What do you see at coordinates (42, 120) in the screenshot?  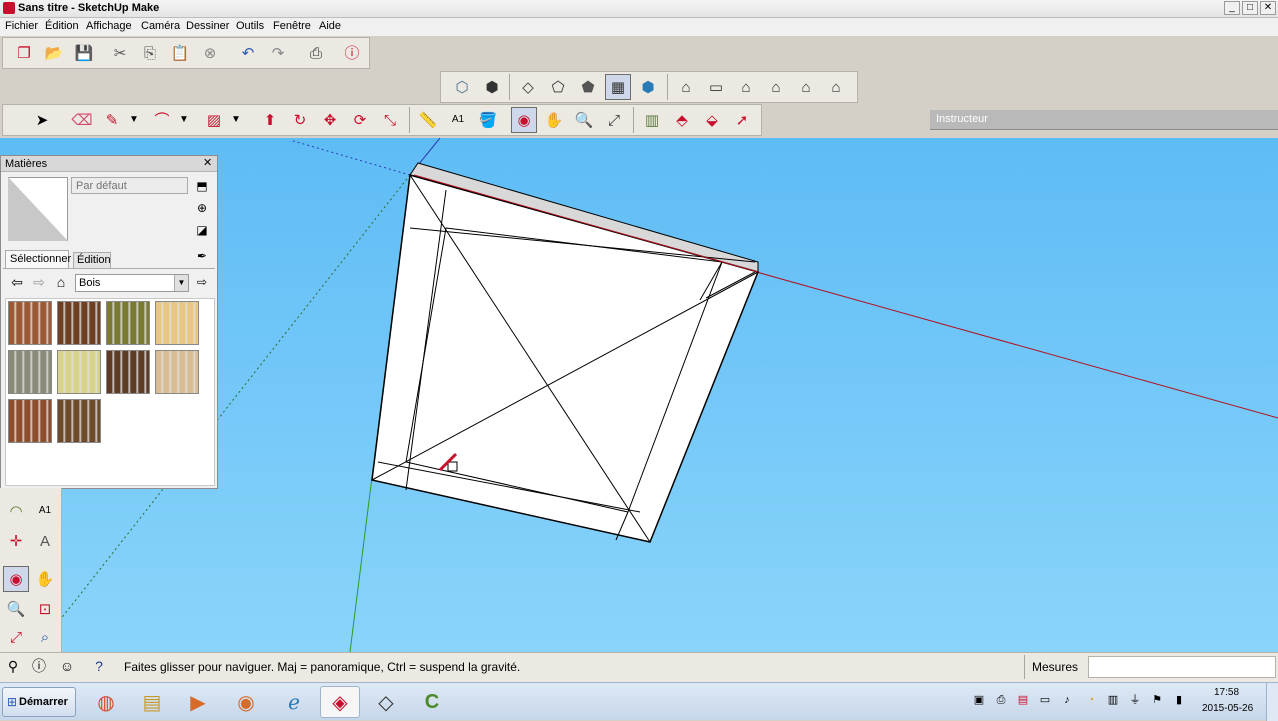 I see `select-arrow-icon: ➤` at bounding box center [42, 120].